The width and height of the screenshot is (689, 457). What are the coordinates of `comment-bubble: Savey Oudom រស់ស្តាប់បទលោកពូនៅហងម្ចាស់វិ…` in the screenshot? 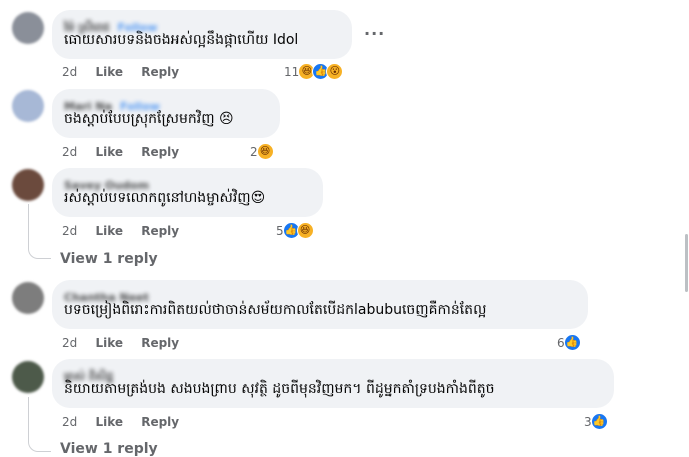 It's located at (187, 192).